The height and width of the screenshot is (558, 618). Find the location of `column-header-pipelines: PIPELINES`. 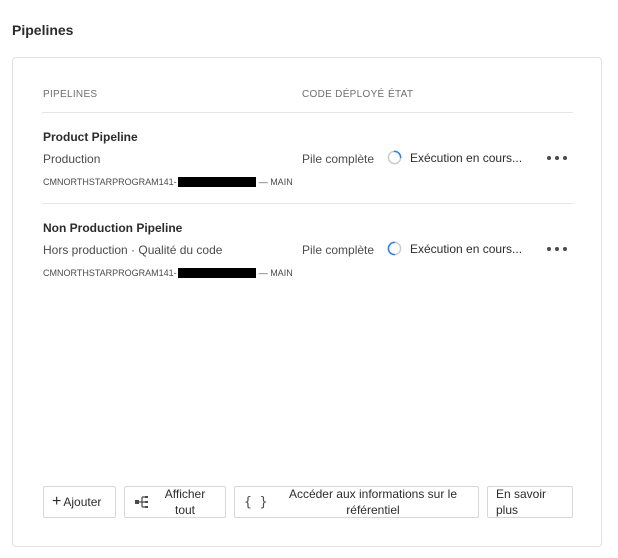

column-header-pipelines: PIPELINES is located at coordinates (70, 94).